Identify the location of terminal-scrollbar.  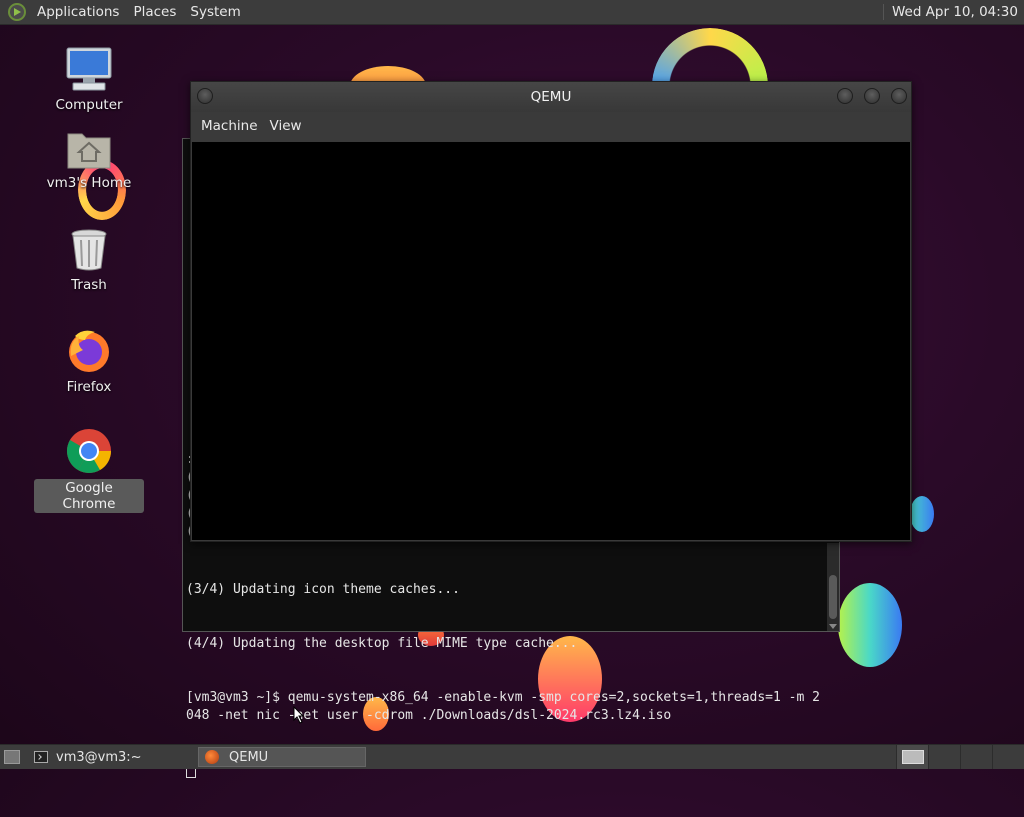
(833, 587).